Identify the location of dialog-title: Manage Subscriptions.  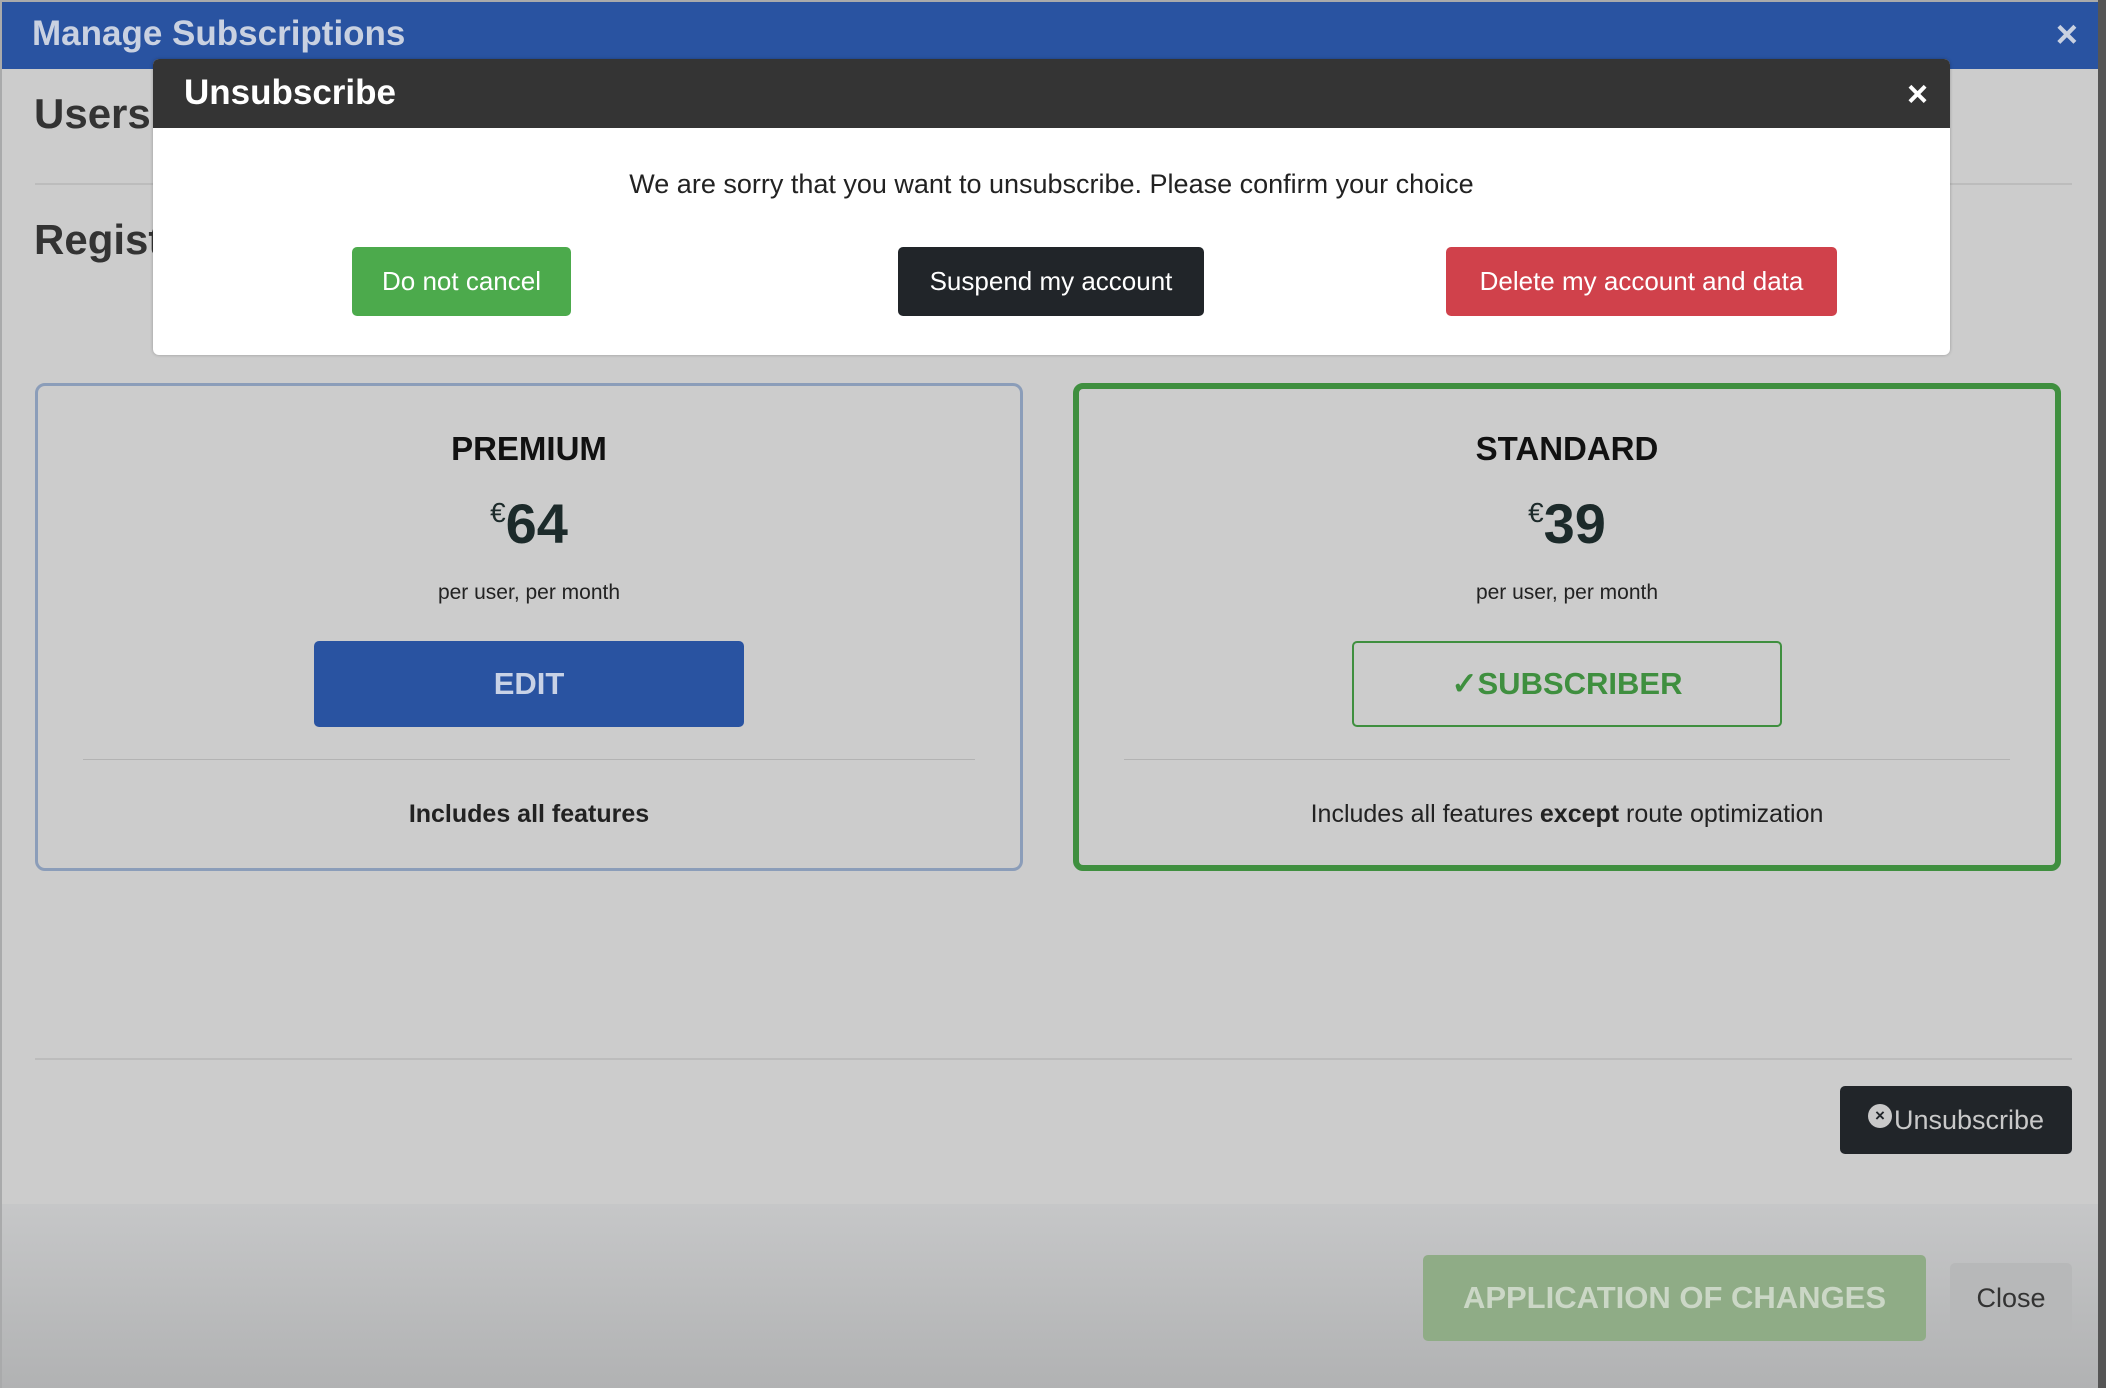
(219, 33).